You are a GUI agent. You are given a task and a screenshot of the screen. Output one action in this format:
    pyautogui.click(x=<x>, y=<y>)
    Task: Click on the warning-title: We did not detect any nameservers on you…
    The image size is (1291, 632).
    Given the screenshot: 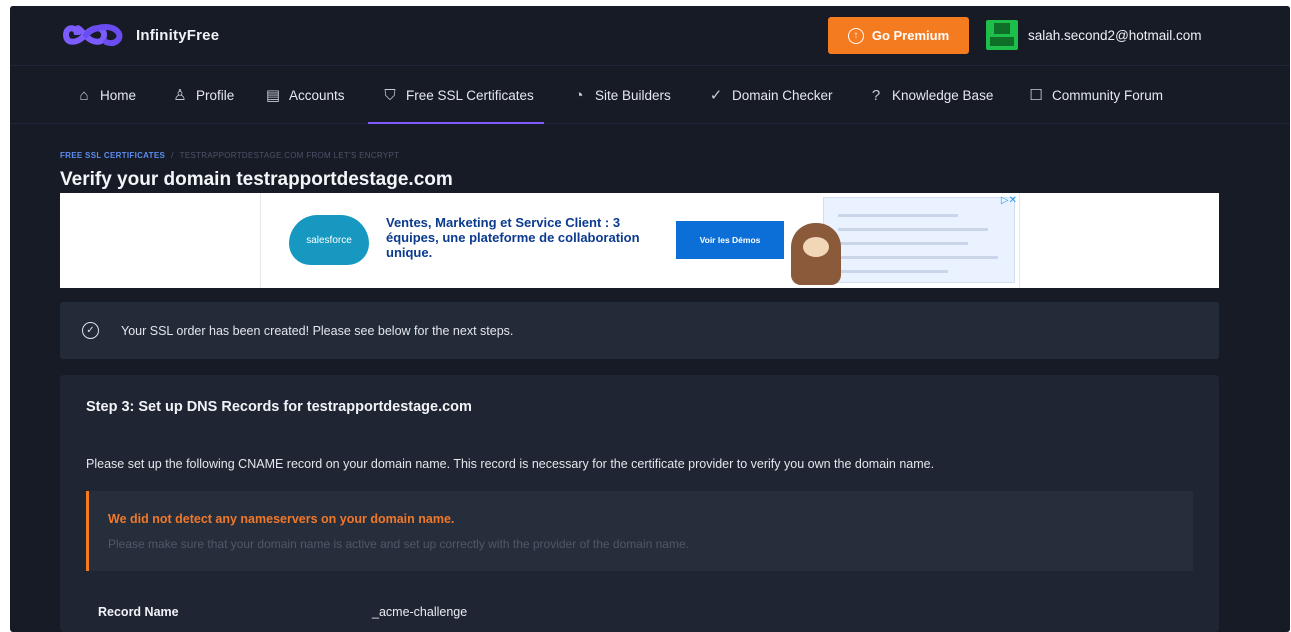 What is the action you would take?
    pyautogui.click(x=281, y=519)
    